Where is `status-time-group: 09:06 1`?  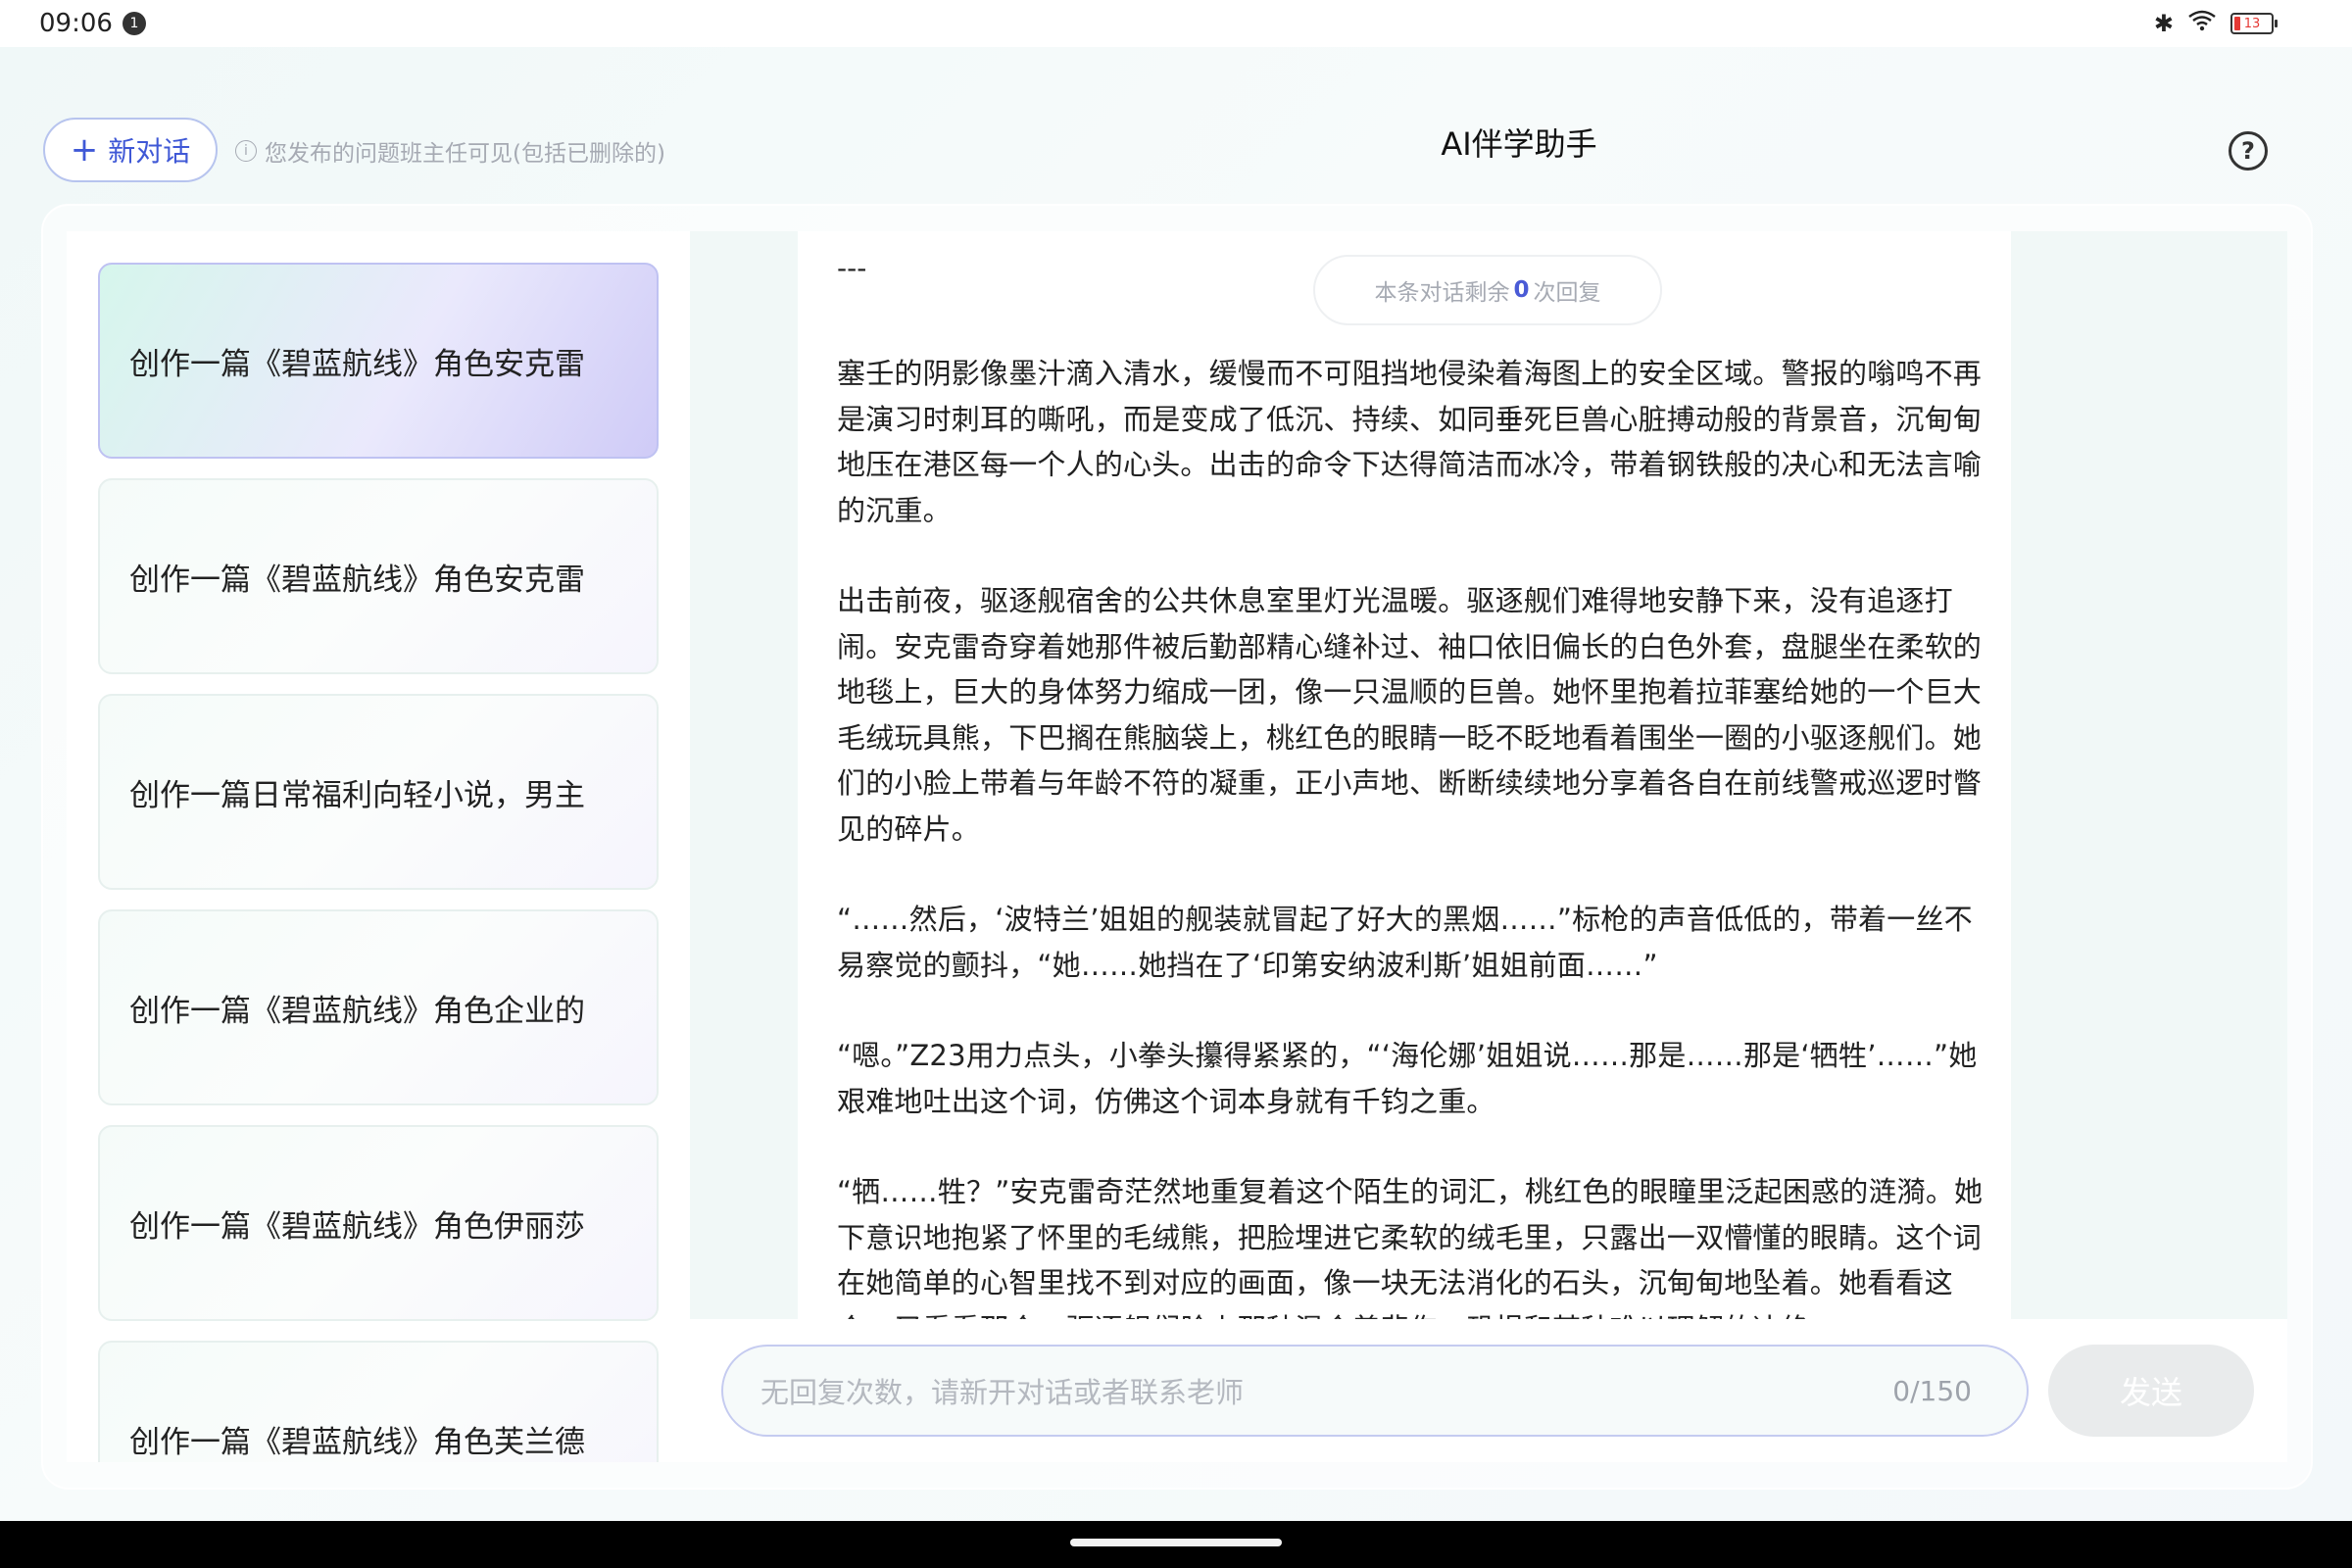 status-time-group: 09:06 1 is located at coordinates (92, 23).